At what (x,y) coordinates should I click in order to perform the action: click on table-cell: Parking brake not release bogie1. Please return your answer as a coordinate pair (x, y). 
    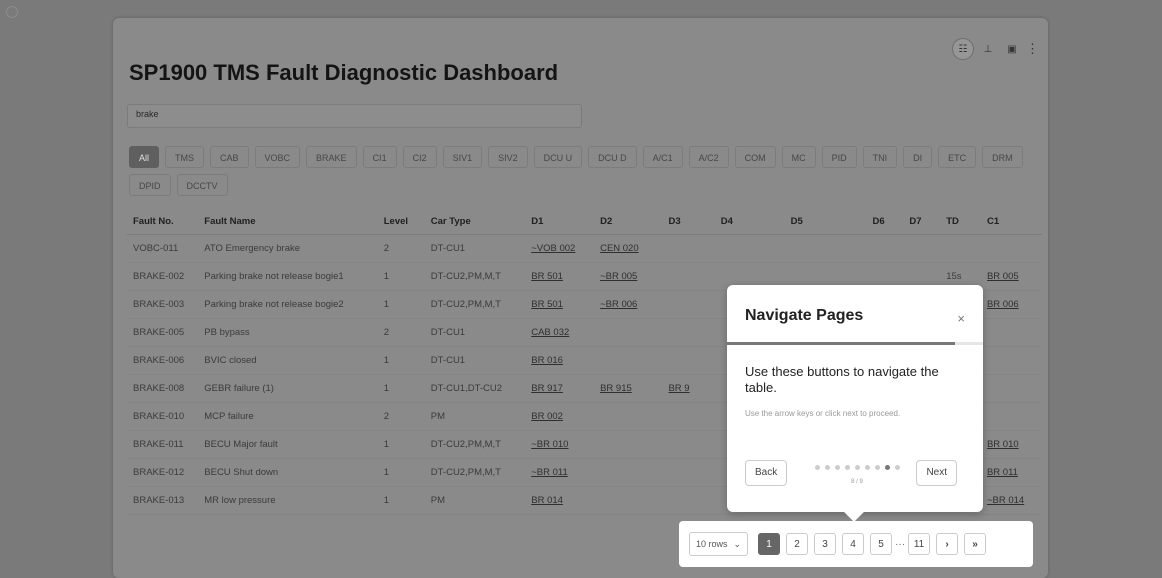
    Looking at the image, I should click on (288, 276).